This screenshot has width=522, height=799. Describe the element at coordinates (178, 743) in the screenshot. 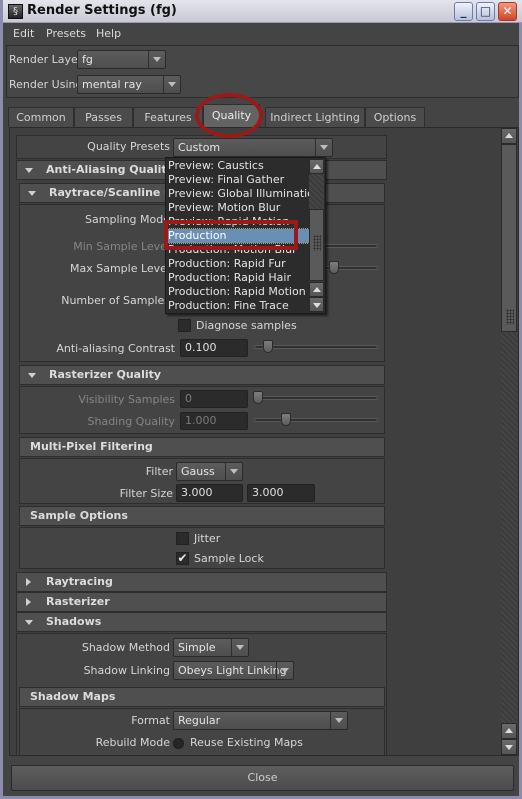

I see `rebuild-mode-radio-reuse` at that location.